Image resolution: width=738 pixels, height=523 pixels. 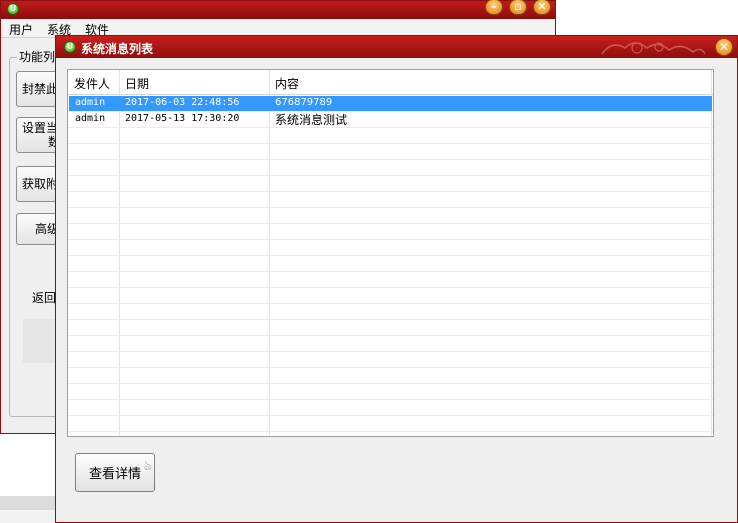 I want to click on view-details-label: 查看详情, so click(x=114, y=473).